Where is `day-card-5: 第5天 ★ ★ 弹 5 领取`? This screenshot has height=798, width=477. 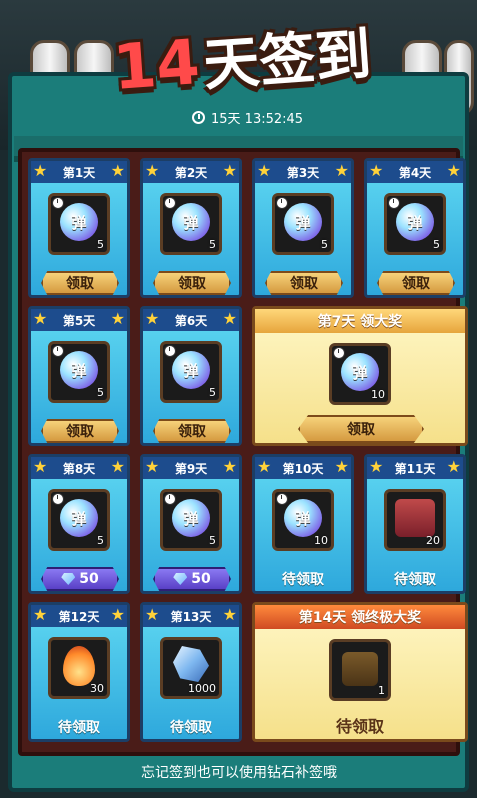
day-card-5: 第5天 ★ ★ 弹 5 领取 is located at coordinates (79, 376).